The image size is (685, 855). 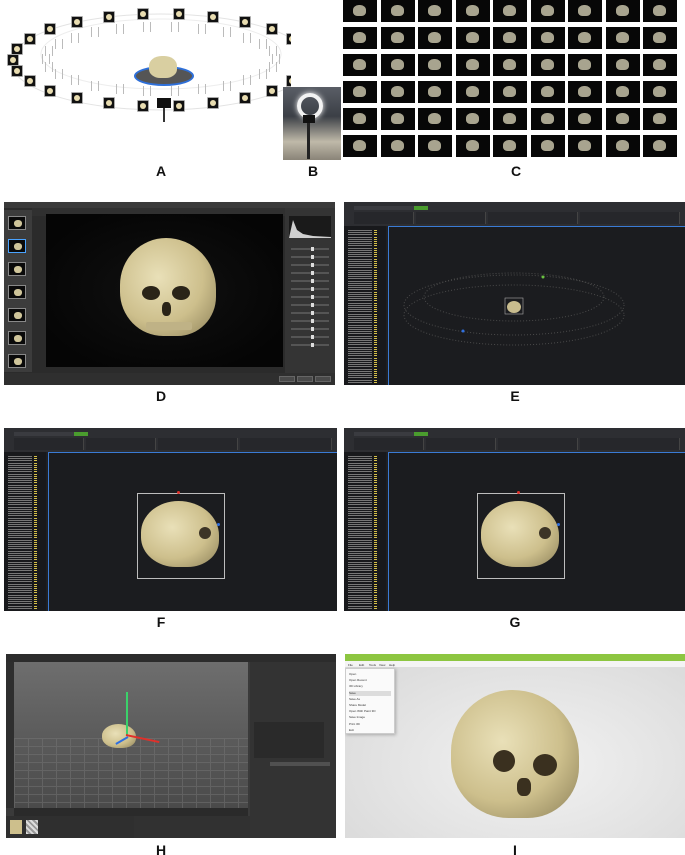 What do you see at coordinates (365, 305) in the screenshot?
I see `photo-list` at bounding box center [365, 305].